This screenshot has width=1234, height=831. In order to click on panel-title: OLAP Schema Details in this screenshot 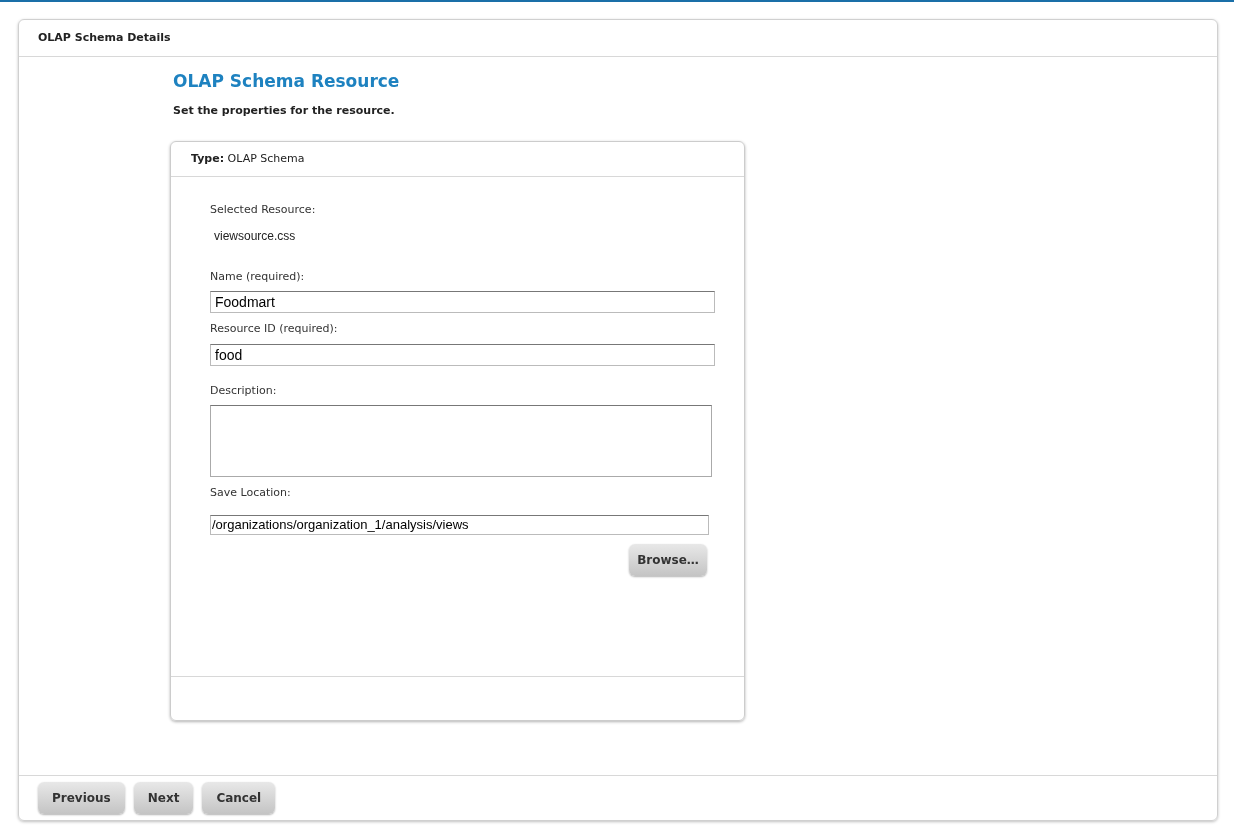, I will do `click(104, 37)`.